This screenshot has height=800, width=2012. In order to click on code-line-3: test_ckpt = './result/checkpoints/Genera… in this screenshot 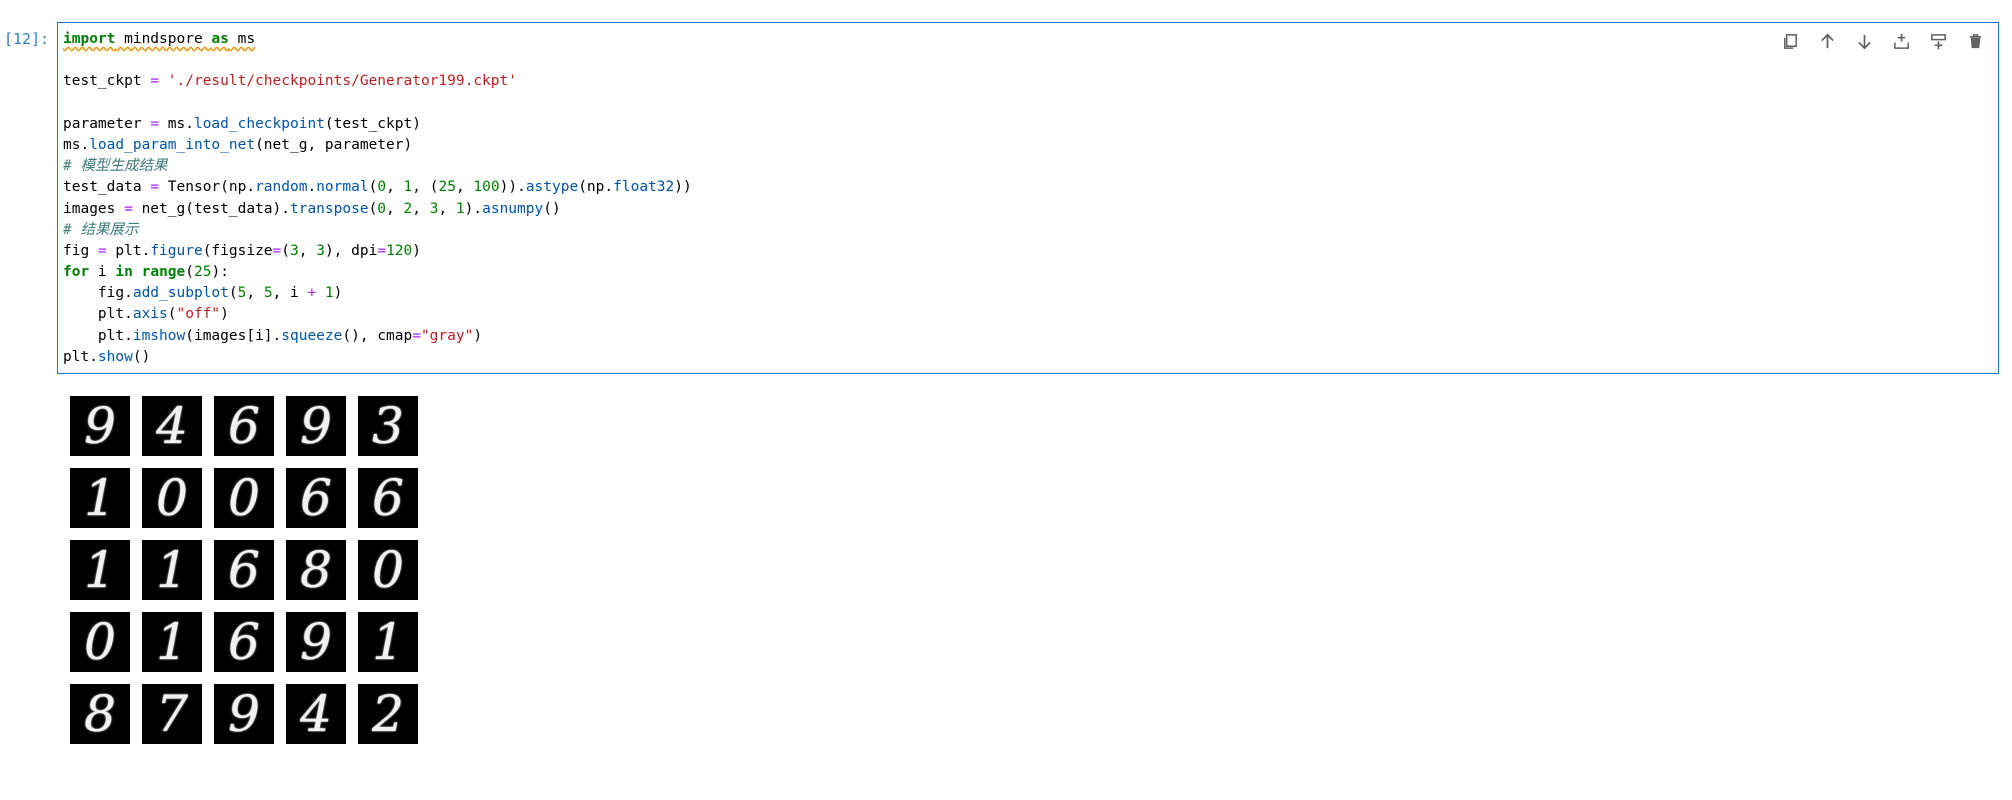, I will do `click(290, 81)`.